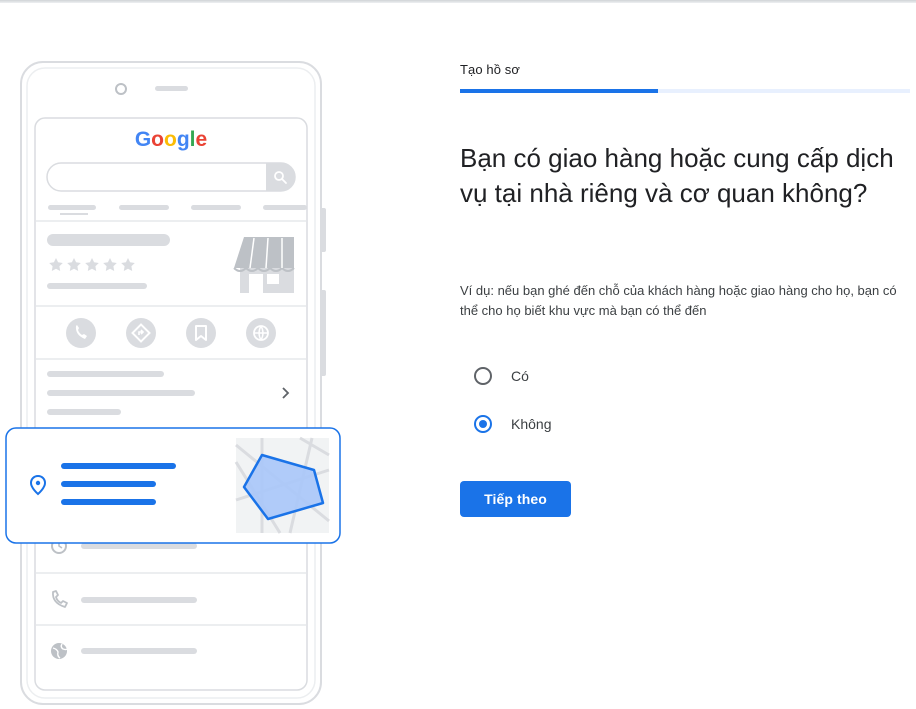 This screenshot has width=916, height=709. Describe the element at coordinates (520, 376) in the screenshot. I see `option-label-co: Có` at that location.